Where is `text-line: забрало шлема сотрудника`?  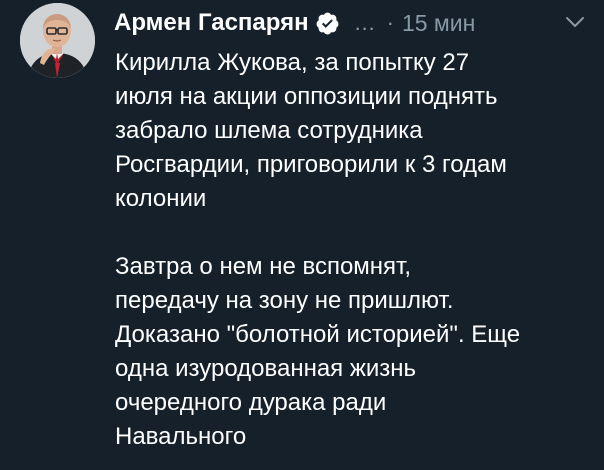 text-line: забрало шлема сотрудника is located at coordinates (269, 130).